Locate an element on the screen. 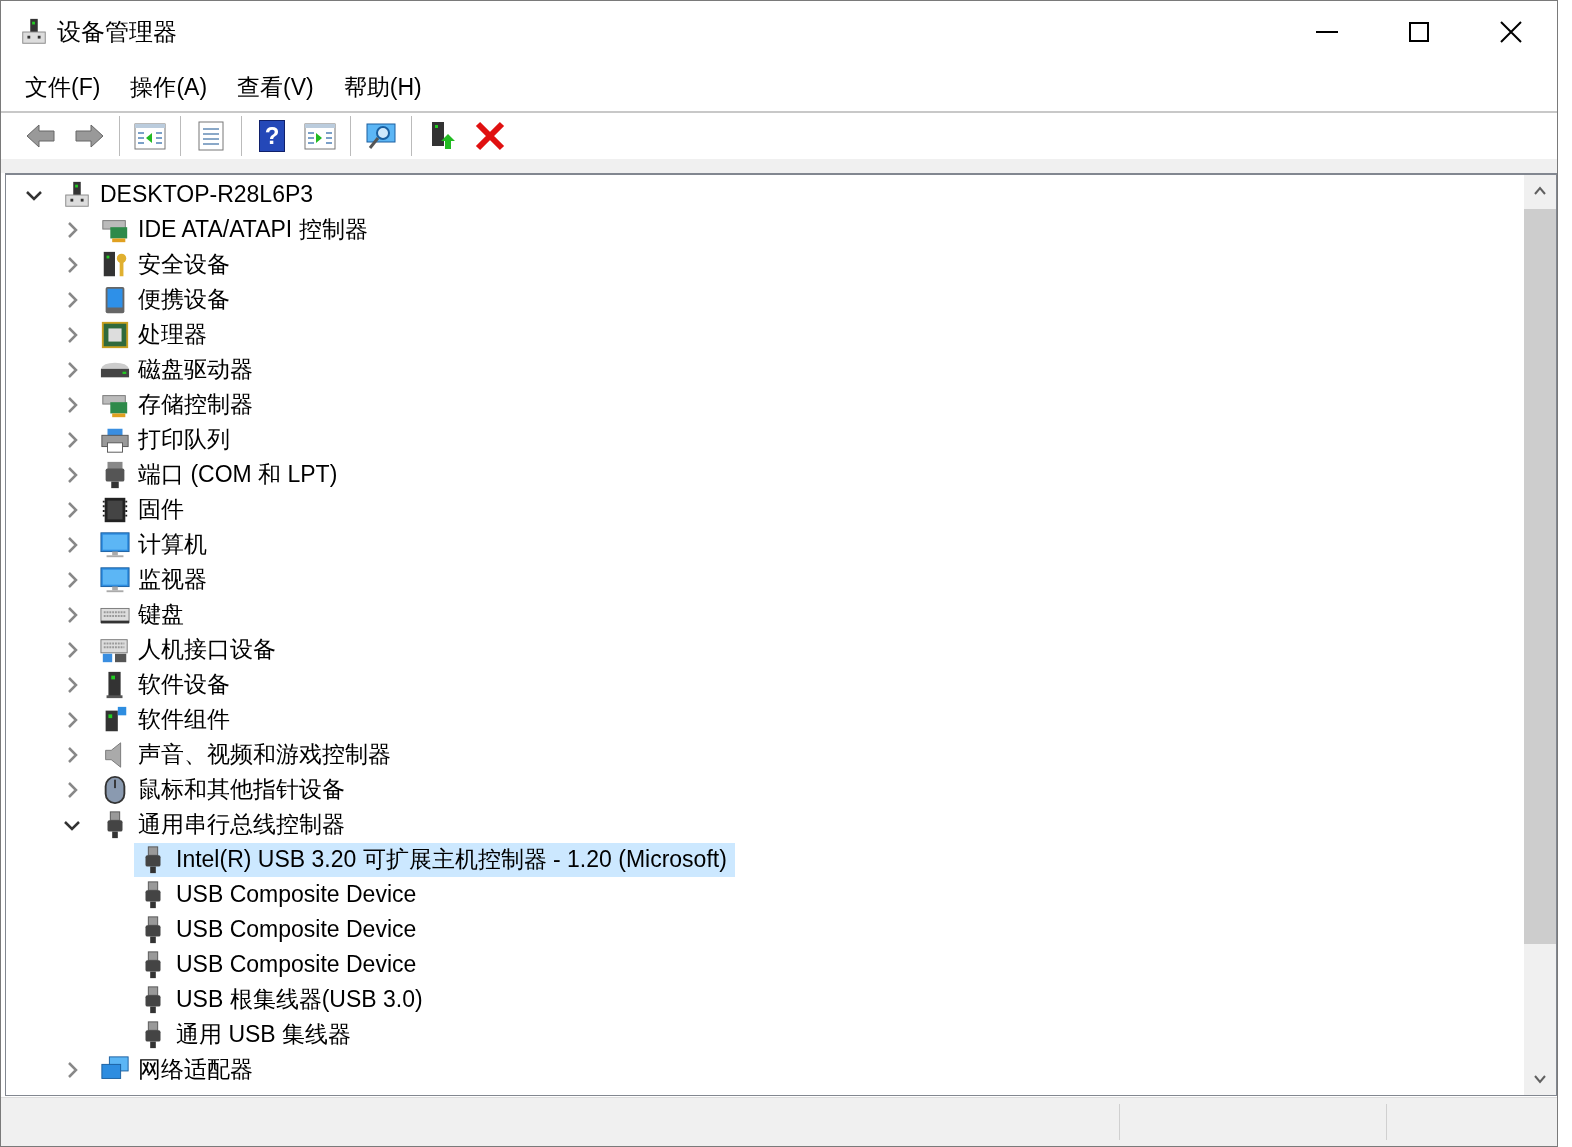  scrollbar is located at coordinates (1540, 635).